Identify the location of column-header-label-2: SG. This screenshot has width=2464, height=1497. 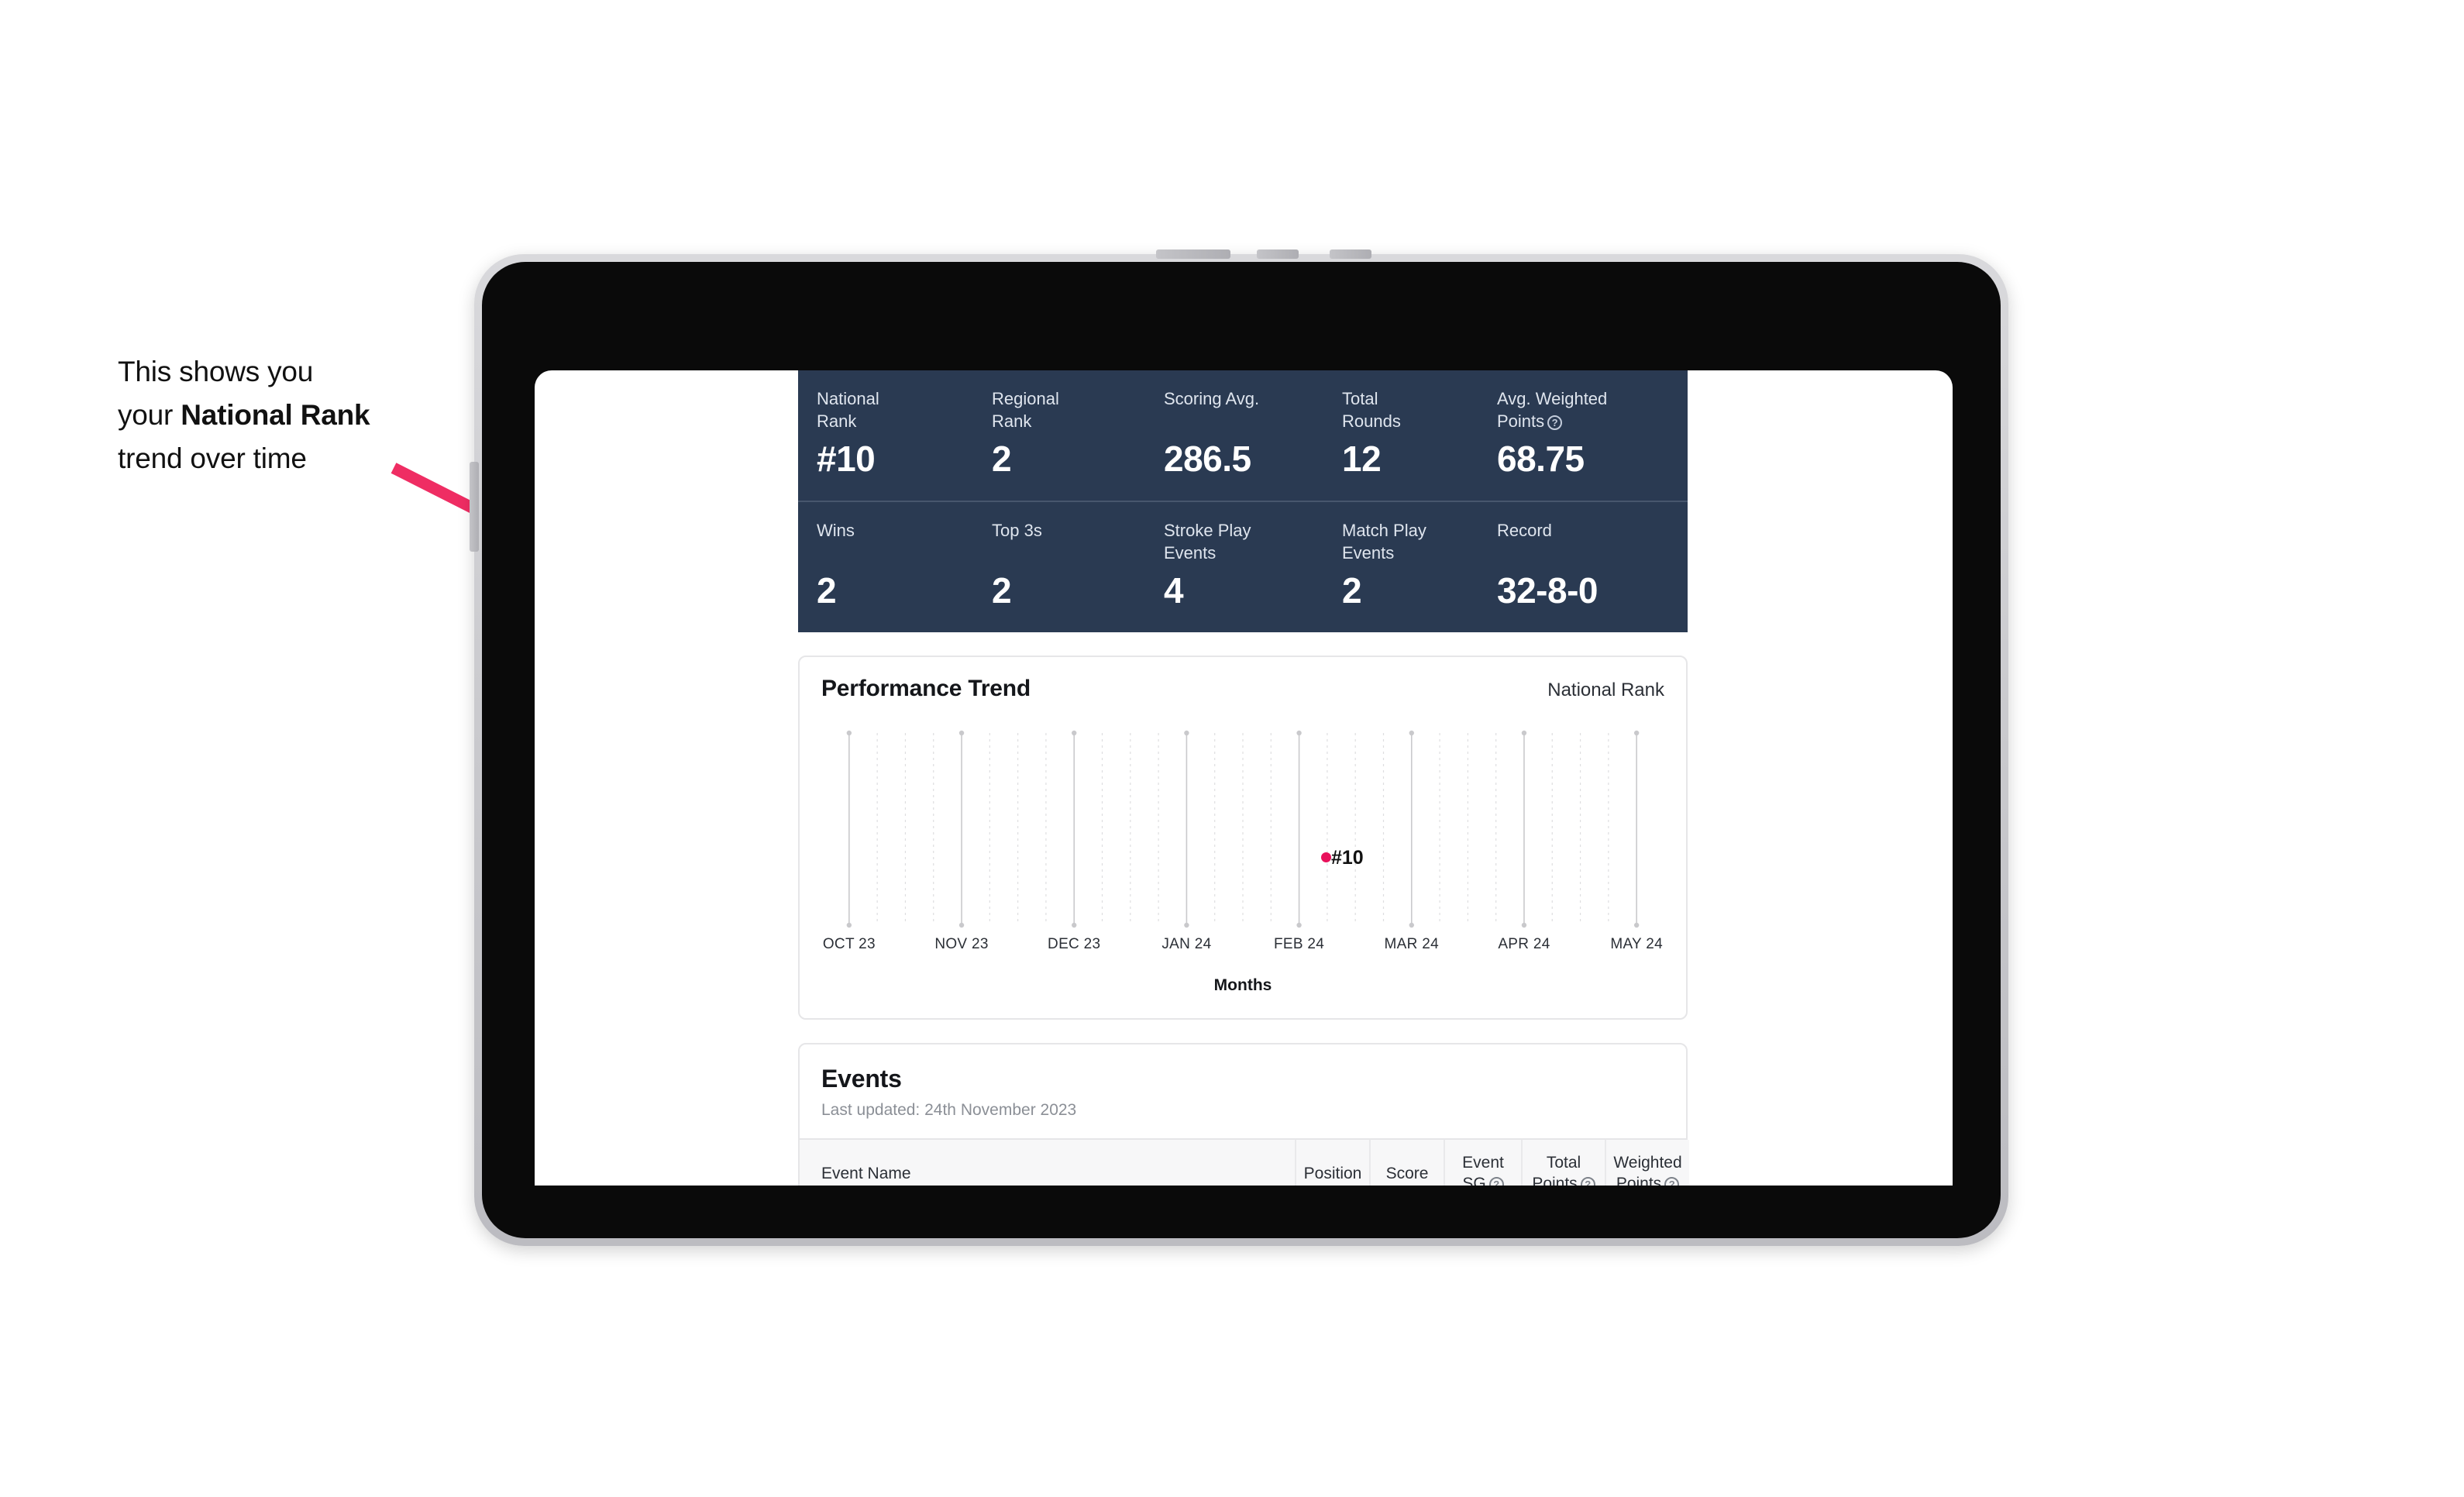
(1474, 1180).